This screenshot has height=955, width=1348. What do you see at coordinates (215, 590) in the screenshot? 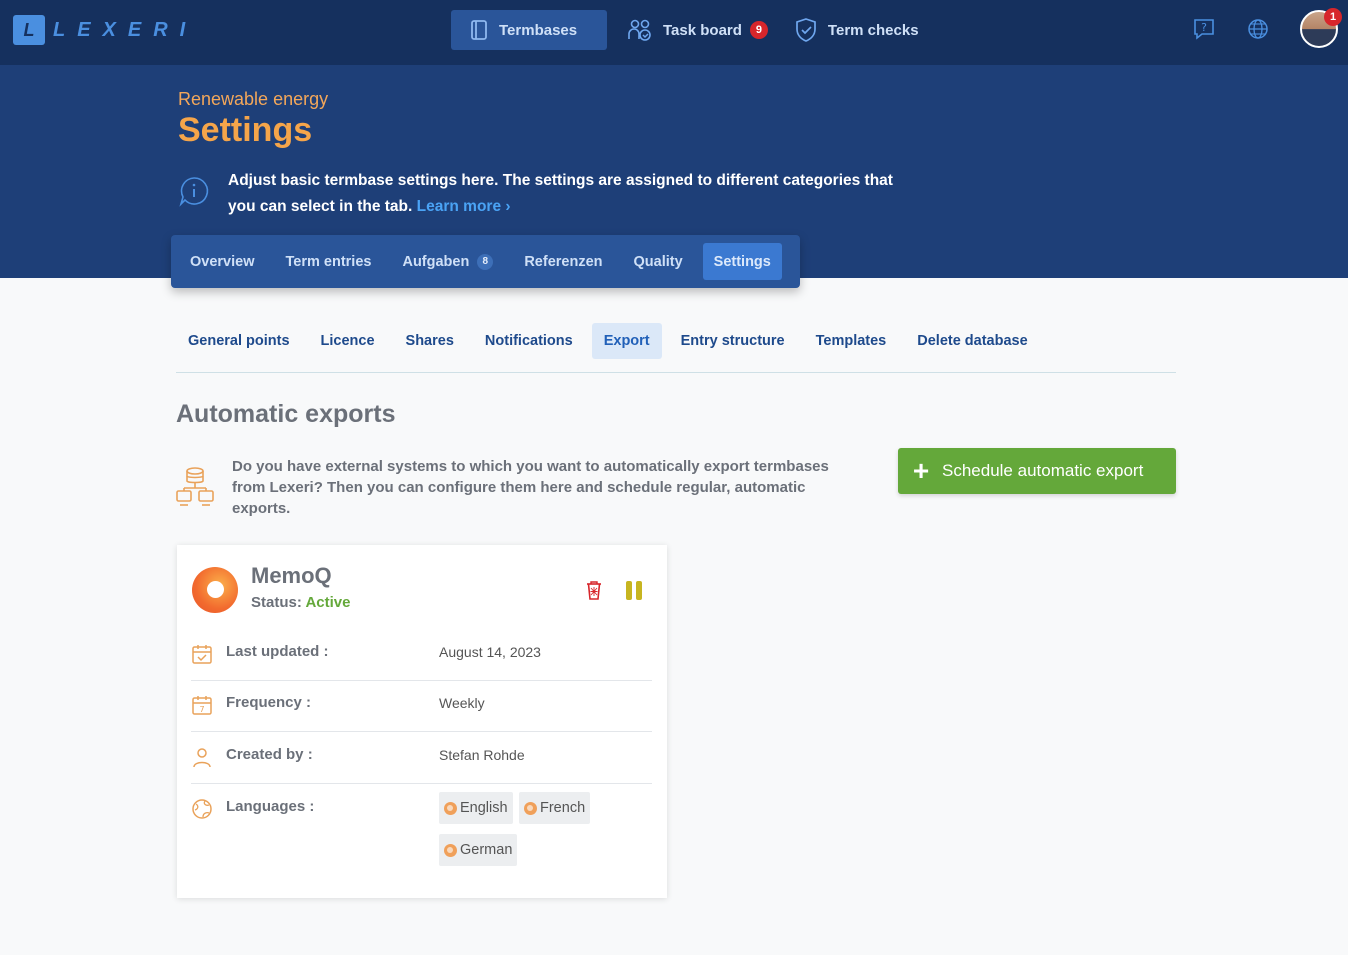
I see `memoq-logo-icon` at bounding box center [215, 590].